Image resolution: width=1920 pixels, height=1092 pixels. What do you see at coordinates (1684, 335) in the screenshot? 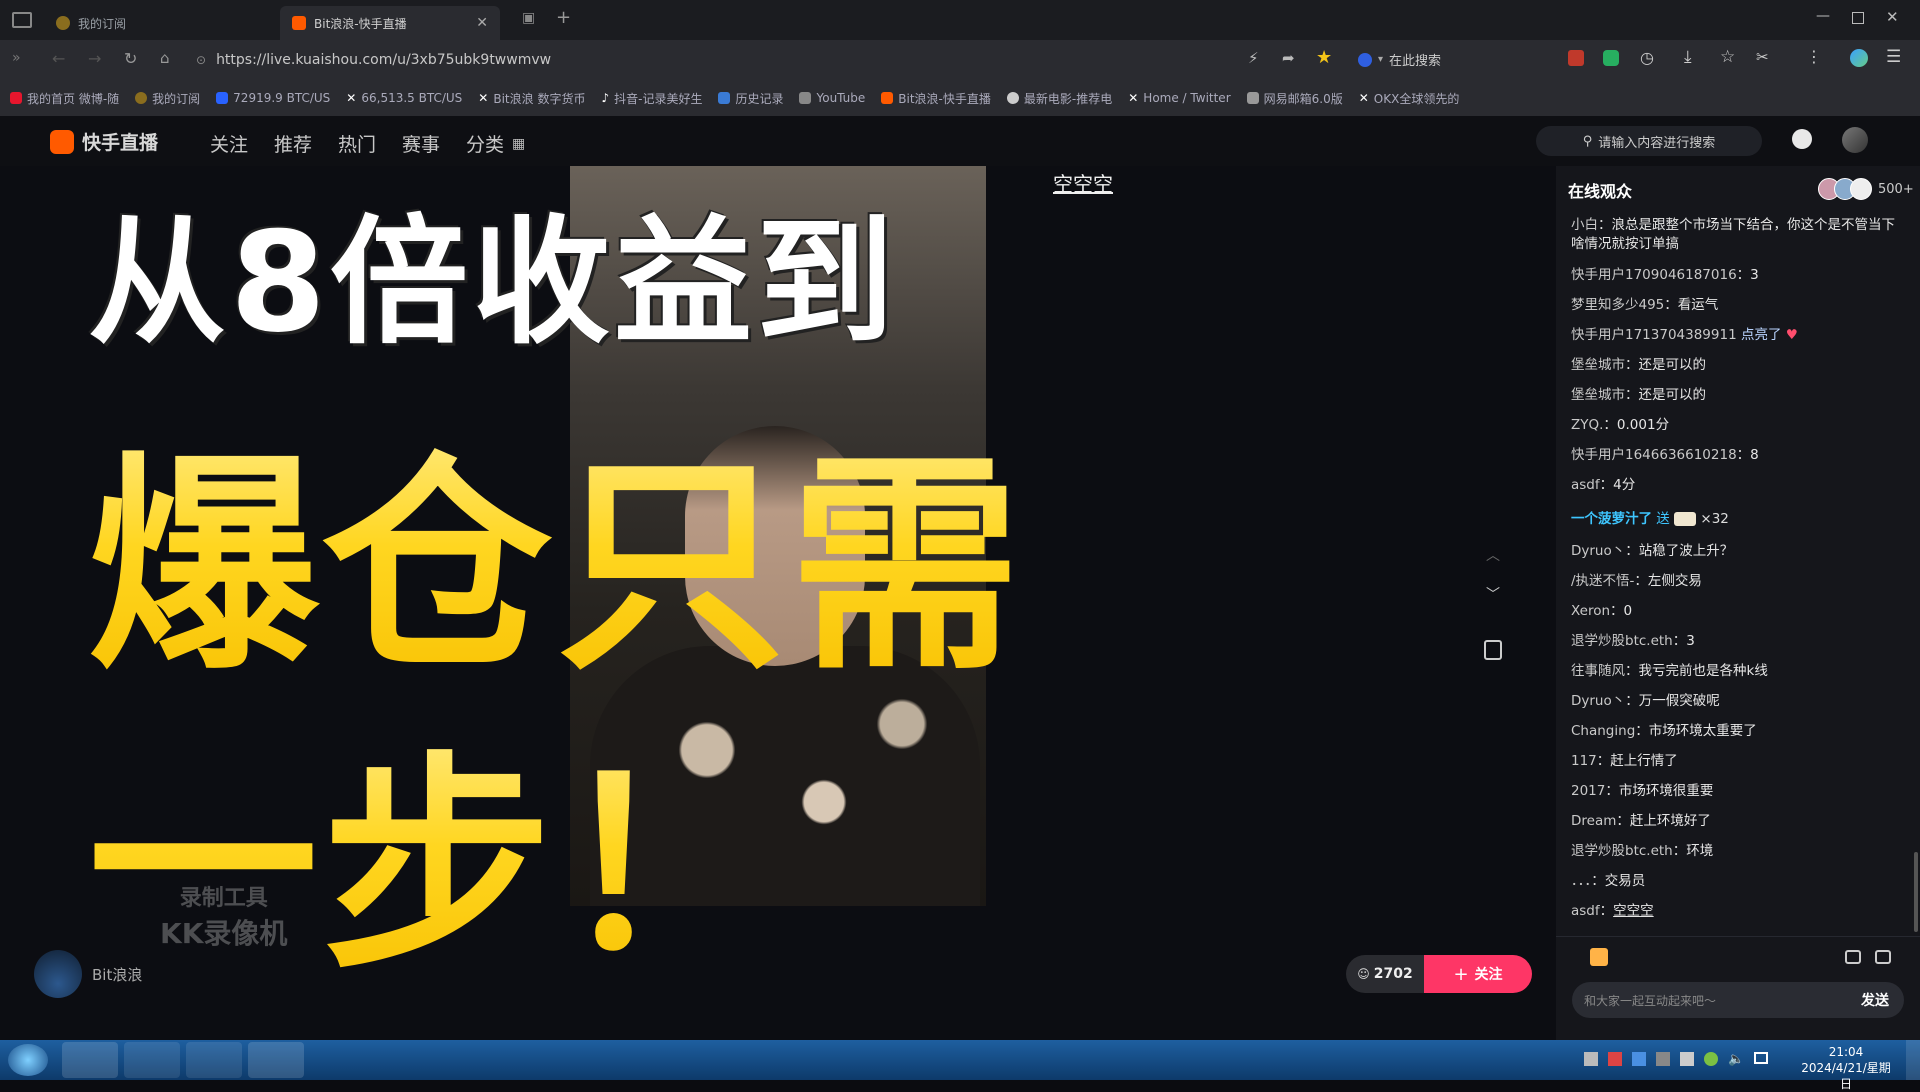
I see `chat-message: 快手用户1713704389911 点亮了 ♥` at bounding box center [1684, 335].